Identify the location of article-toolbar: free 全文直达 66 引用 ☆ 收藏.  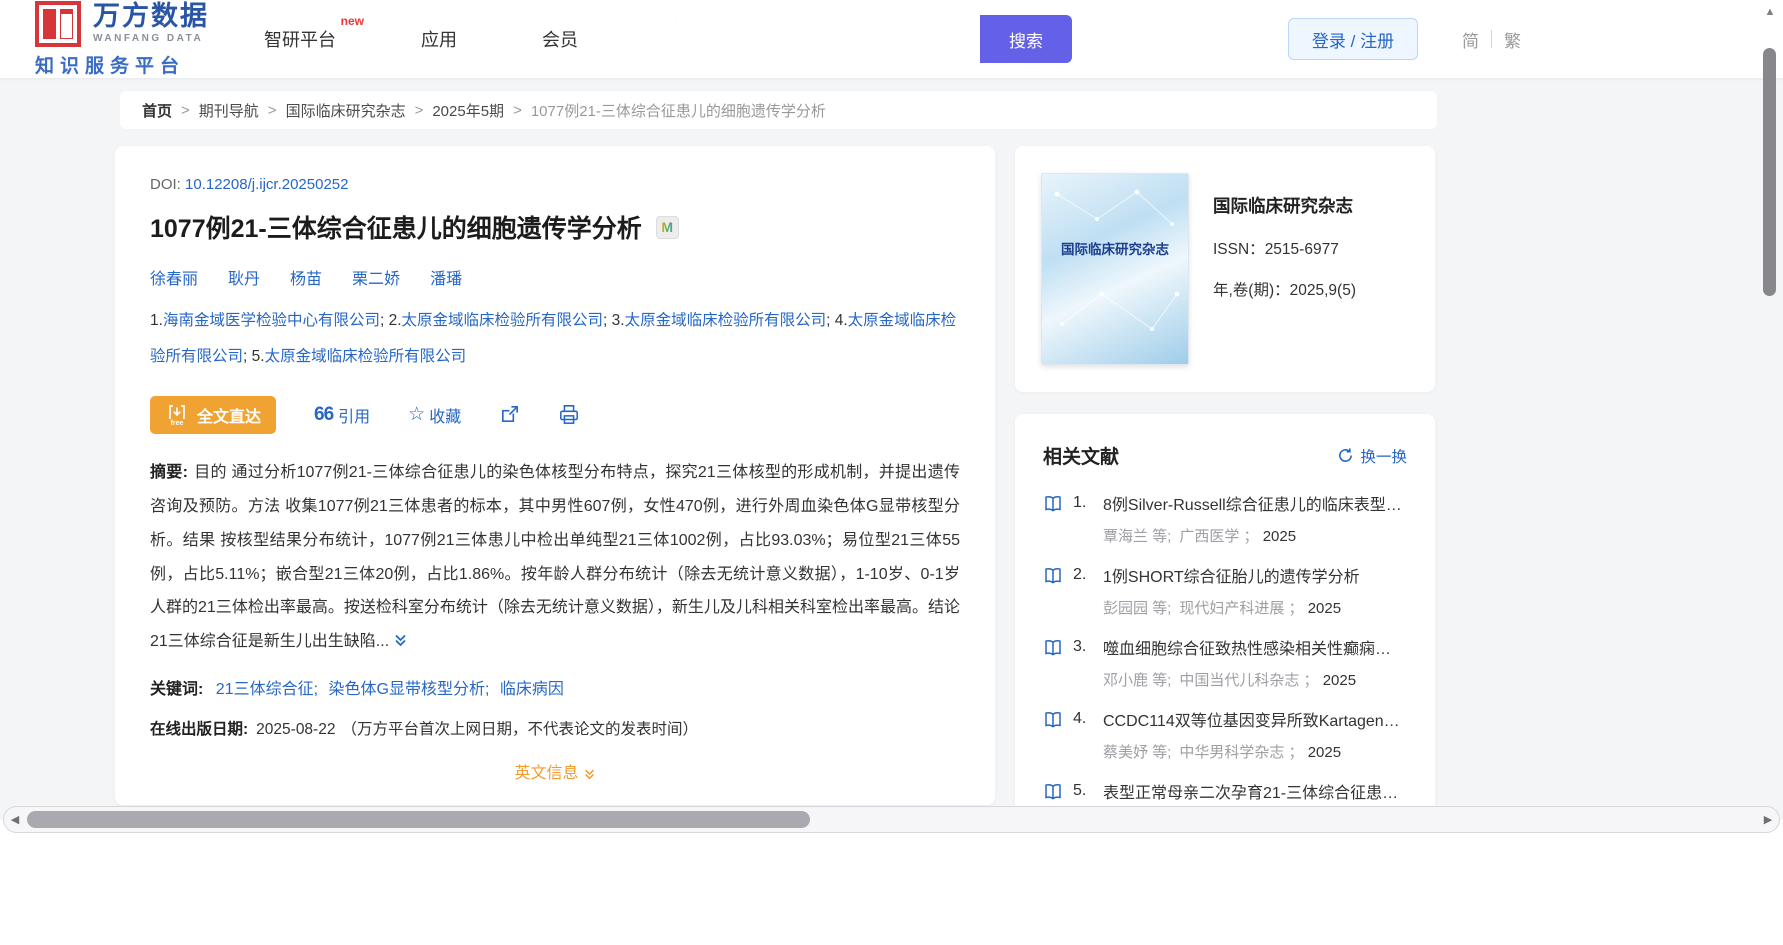
(555, 414).